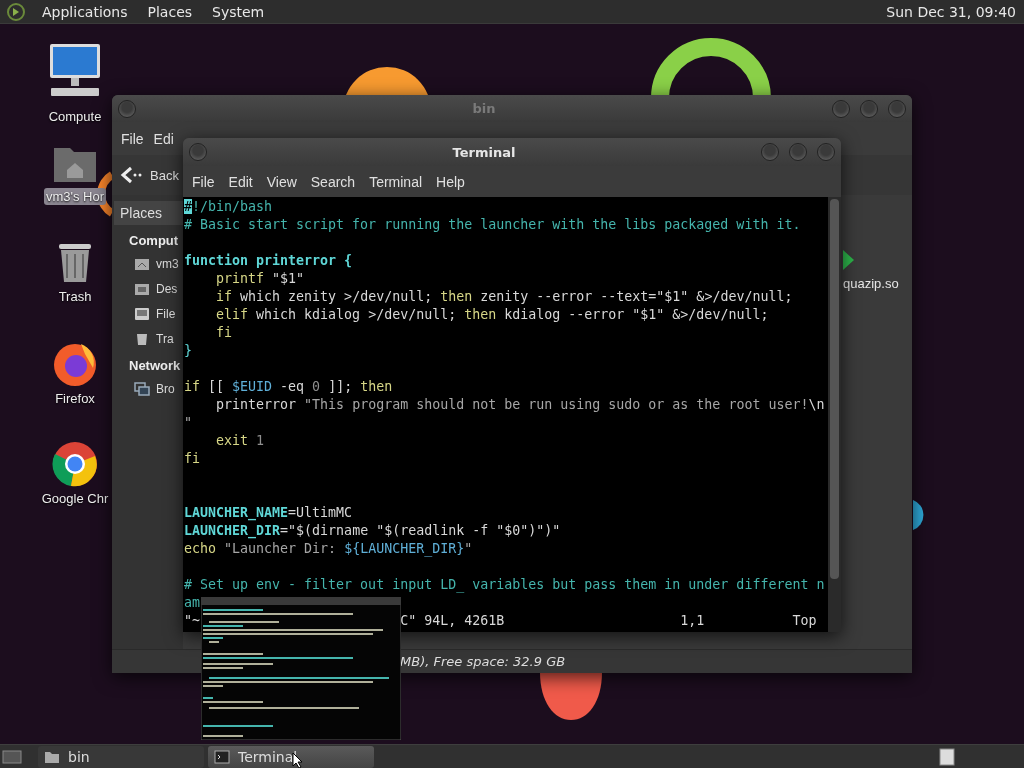 Image resolution: width=1024 pixels, height=768 pixels. What do you see at coordinates (492, 225) in the screenshot?
I see `code-line: # Basic start script for running the launcher with the libs packaged with it.` at bounding box center [492, 225].